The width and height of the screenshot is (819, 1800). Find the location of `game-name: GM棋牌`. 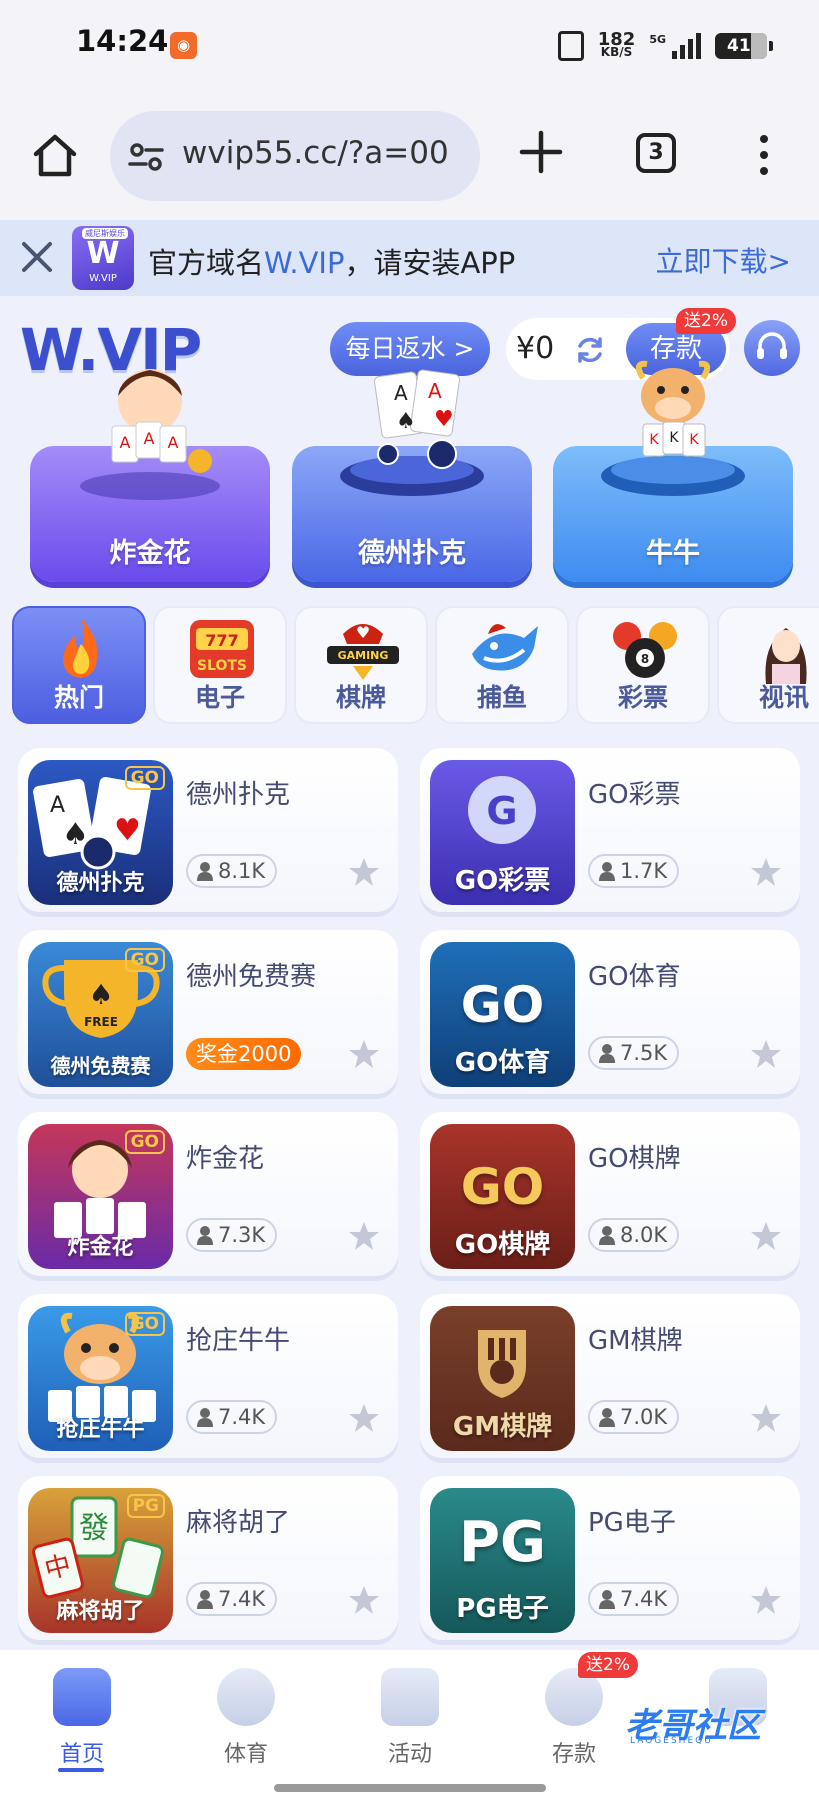

game-name: GM棋牌 is located at coordinates (635, 1341).